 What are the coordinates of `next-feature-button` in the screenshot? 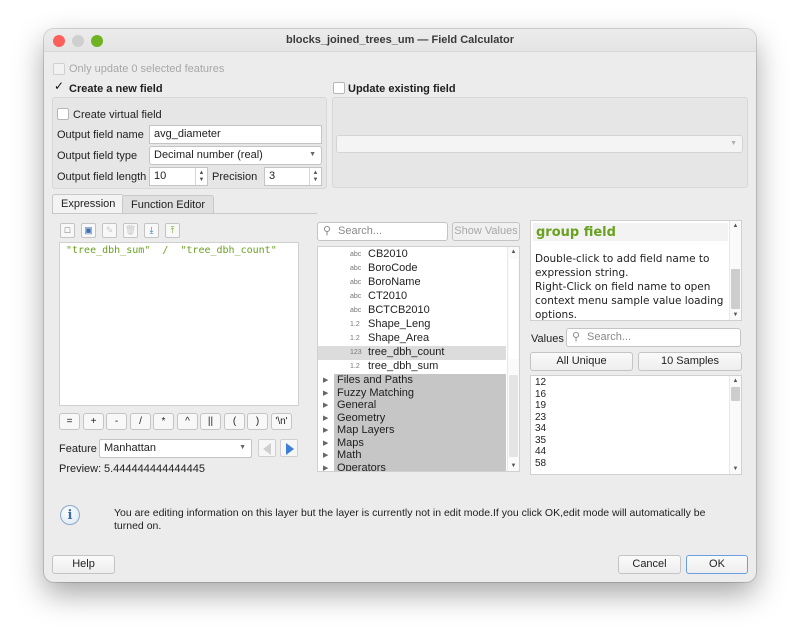 It's located at (289, 448).